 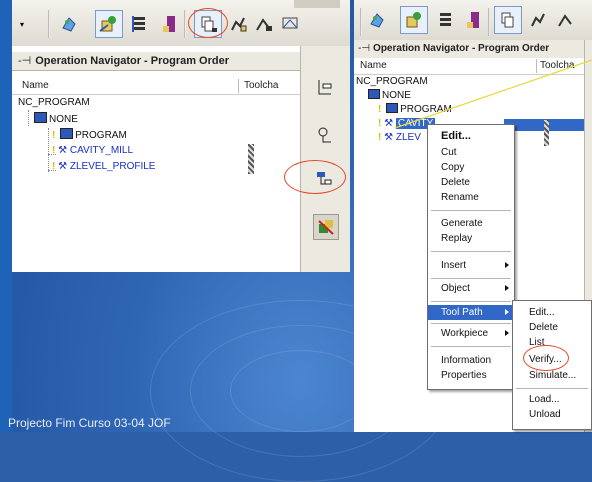 What do you see at coordinates (471, 312) in the screenshot?
I see `menu-item-tool-path: Tool Path` at bounding box center [471, 312].